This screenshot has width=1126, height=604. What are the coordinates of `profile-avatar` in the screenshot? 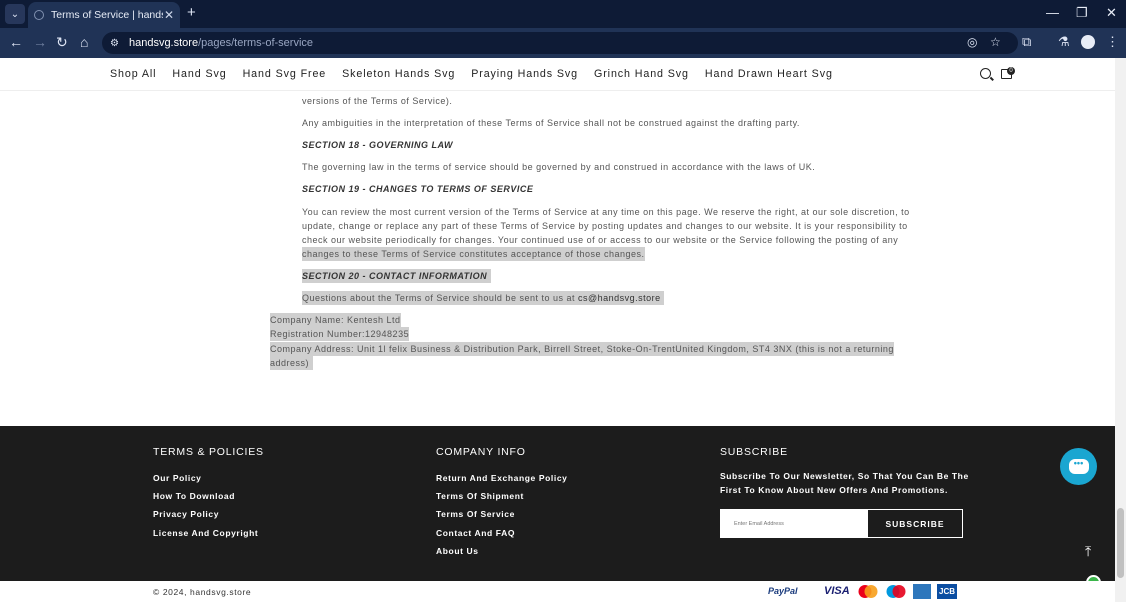 It's located at (1088, 42).